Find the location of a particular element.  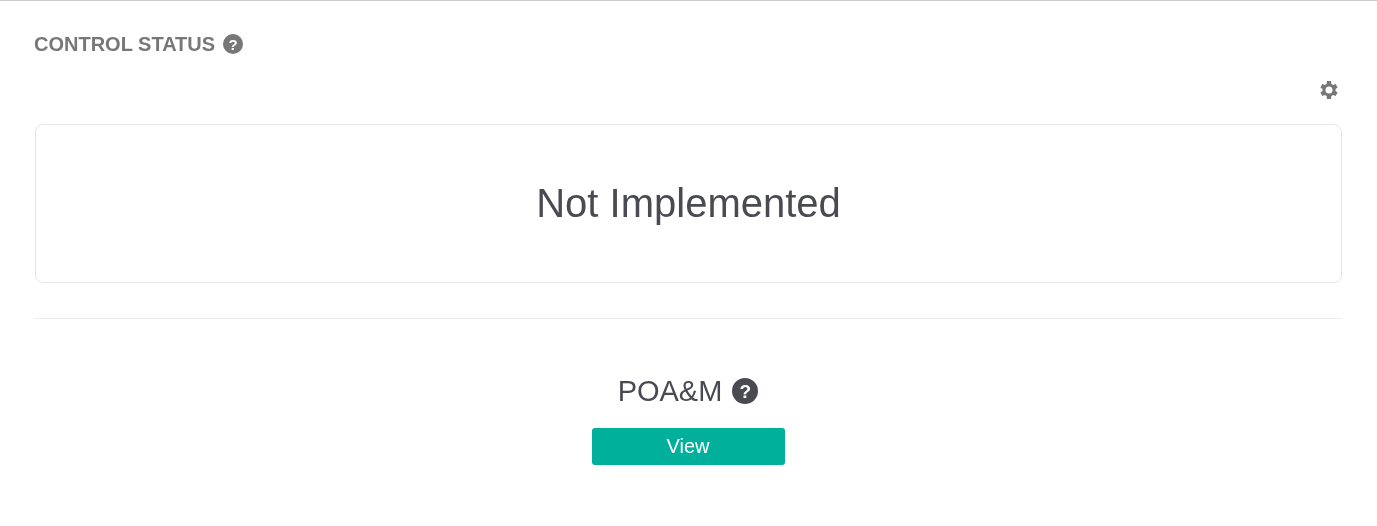

view-button: View is located at coordinates (688, 446).